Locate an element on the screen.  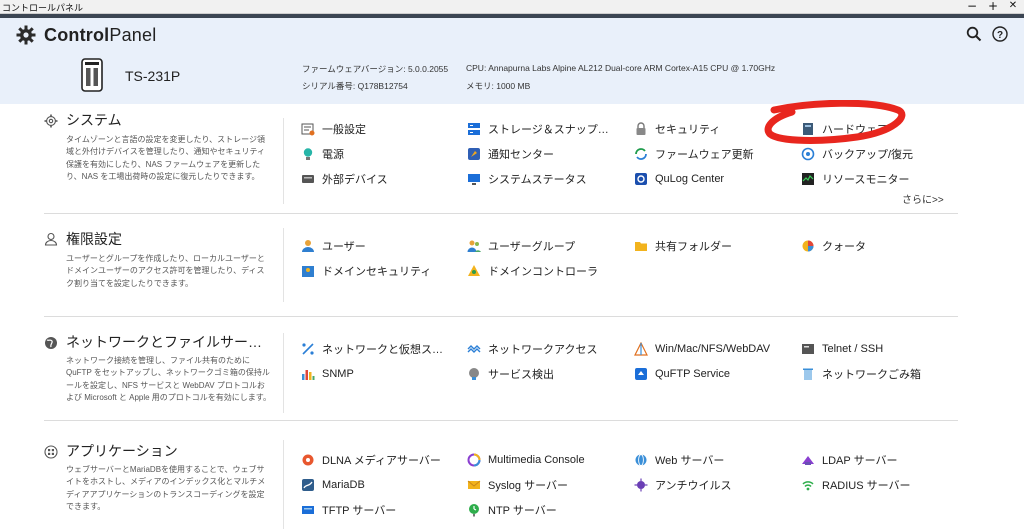
item-system-status: システムステータス is located at coordinates (527, 179).